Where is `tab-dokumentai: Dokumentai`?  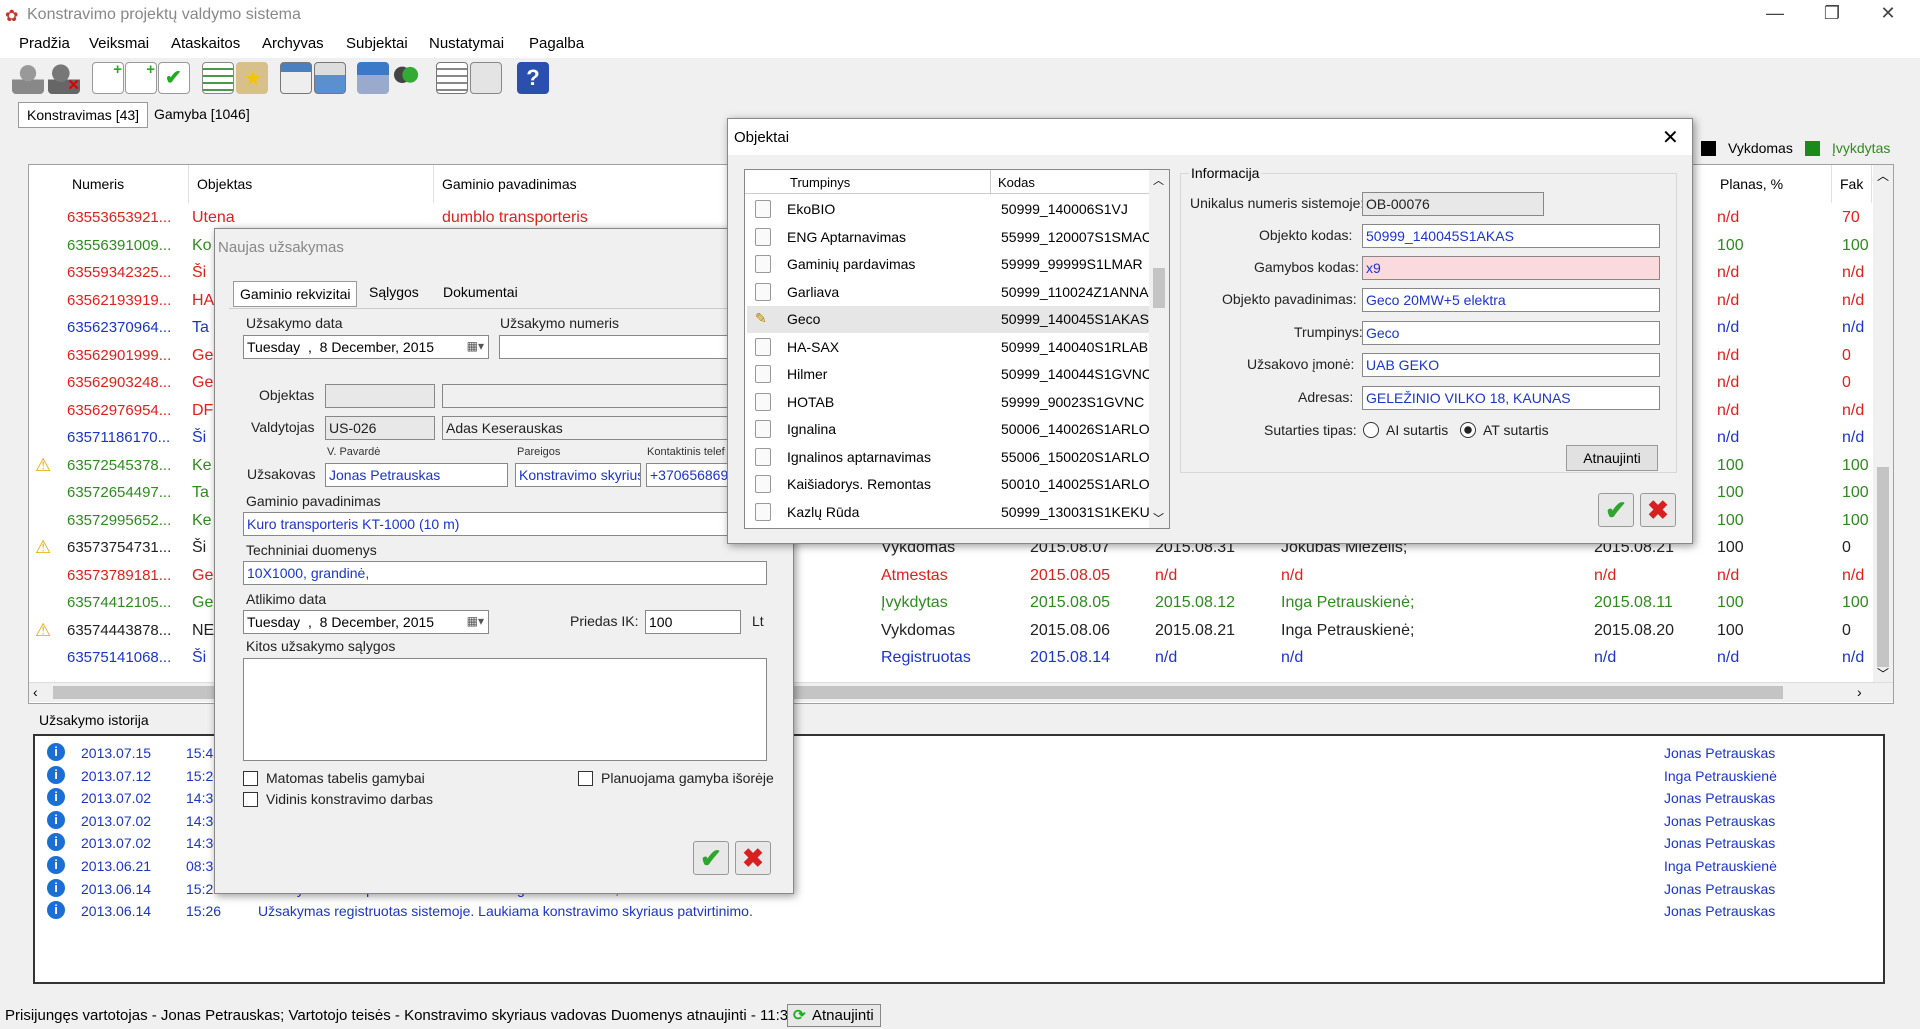
tab-dokumentai: Dokumentai is located at coordinates (480, 292).